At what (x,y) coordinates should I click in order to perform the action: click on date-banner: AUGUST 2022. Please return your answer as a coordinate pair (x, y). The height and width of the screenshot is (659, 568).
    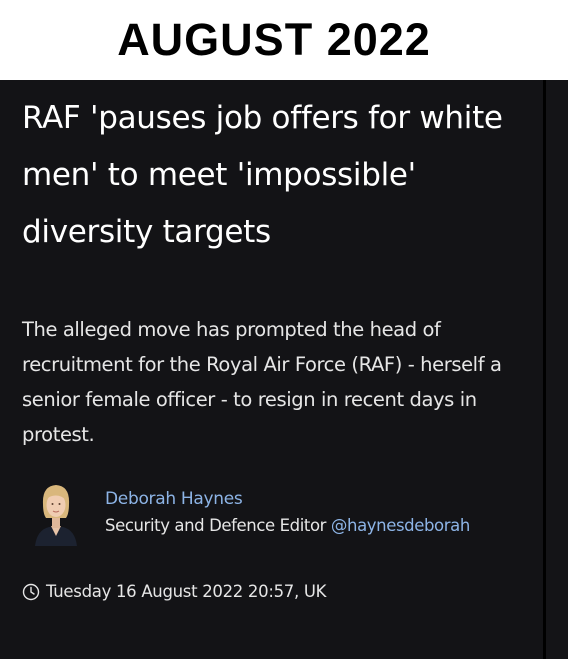
    Looking at the image, I should click on (284, 40).